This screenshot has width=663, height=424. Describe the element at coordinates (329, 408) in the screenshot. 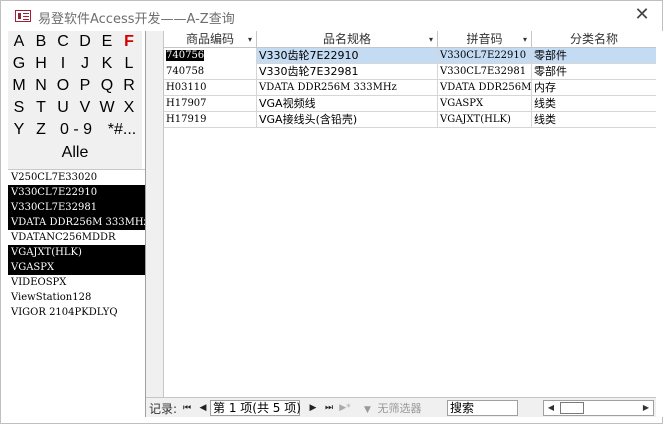

I see `last-record-icon: ⏭` at that location.